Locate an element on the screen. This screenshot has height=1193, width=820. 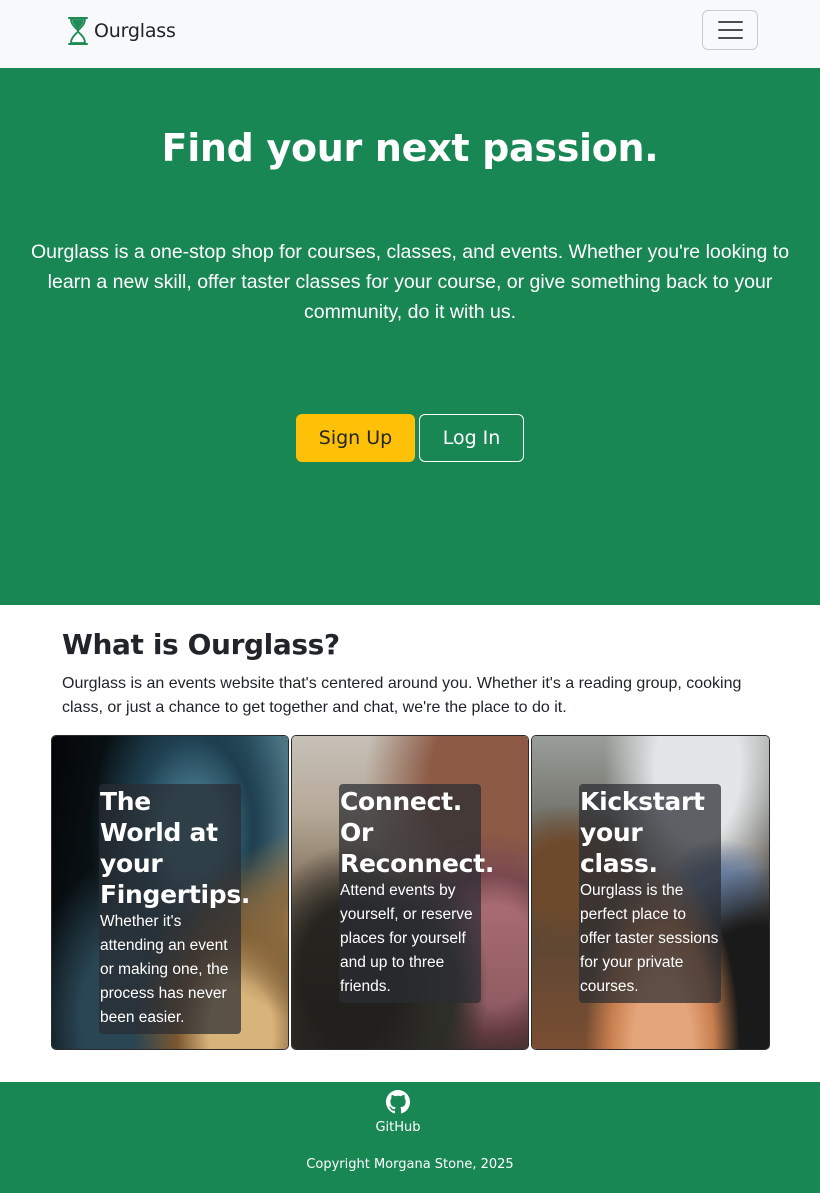
card-title: Kickstart your class. is located at coordinates (642, 832).